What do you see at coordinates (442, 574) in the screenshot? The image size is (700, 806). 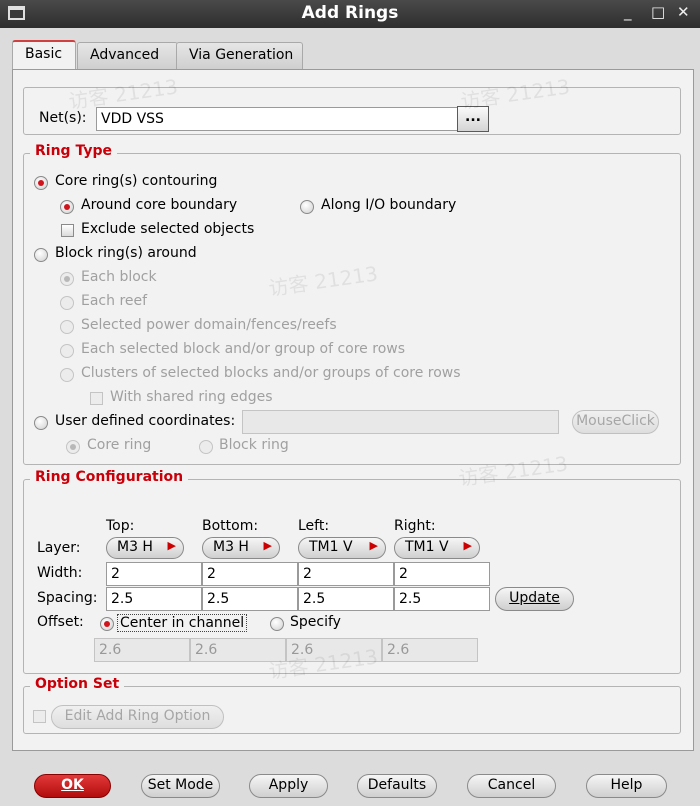 I see `width-right-input: 2` at bounding box center [442, 574].